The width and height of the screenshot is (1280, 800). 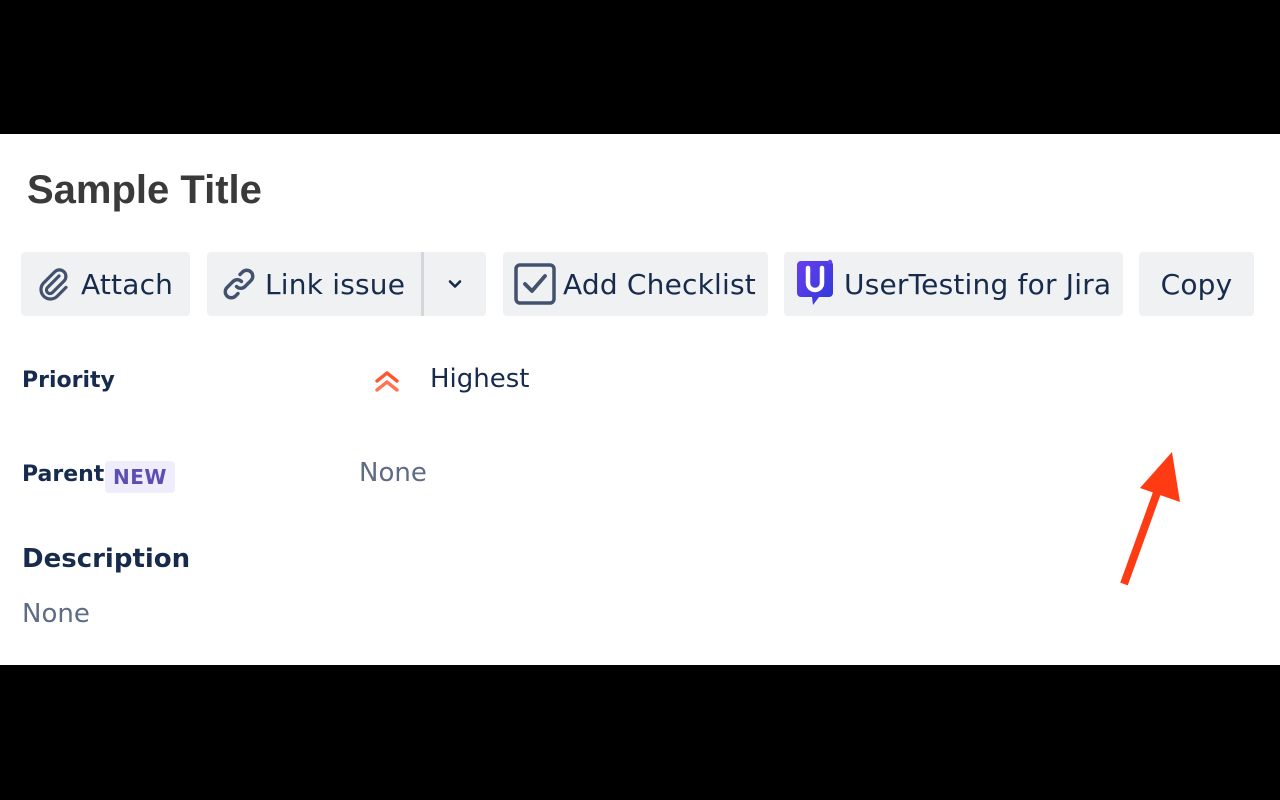 I want to click on annotation-arrow-icon, so click(x=1150, y=522).